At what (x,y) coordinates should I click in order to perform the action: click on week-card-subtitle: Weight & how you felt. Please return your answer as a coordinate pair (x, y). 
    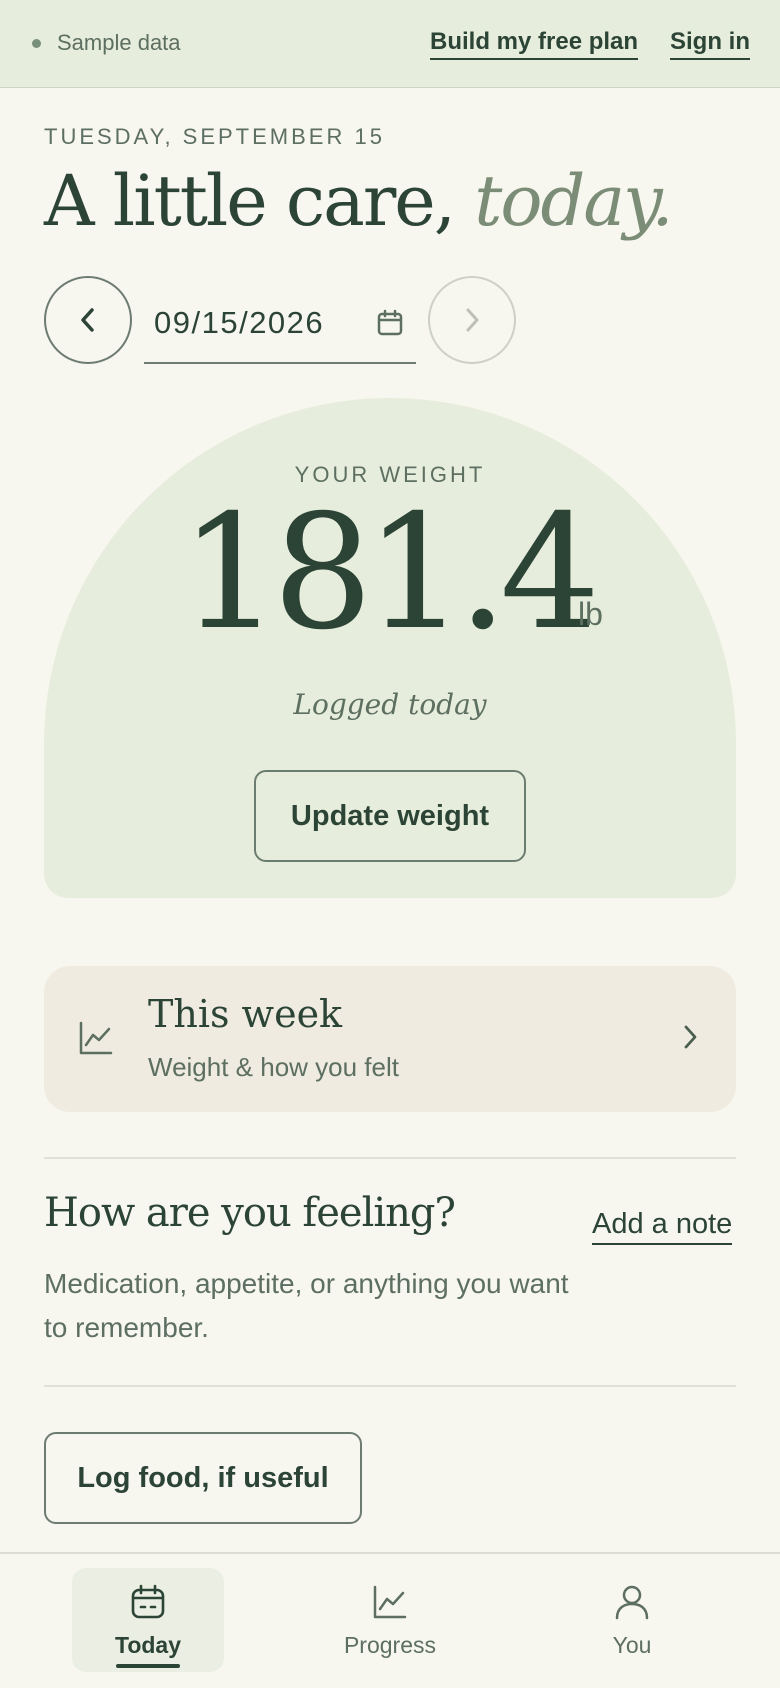
    Looking at the image, I should click on (273, 1067).